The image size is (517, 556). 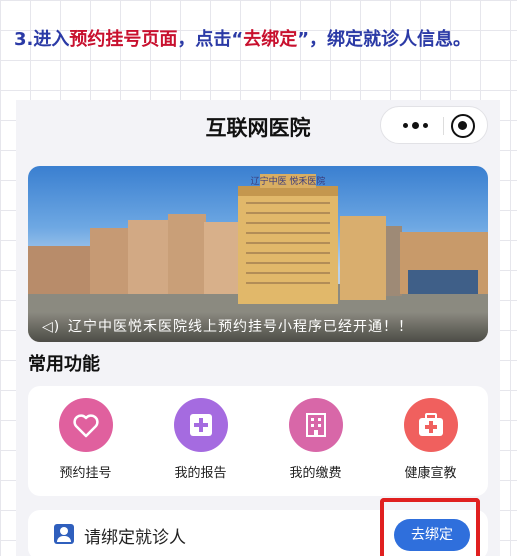 What do you see at coordinates (200, 425) in the screenshot?
I see `medical-plus-icon` at bounding box center [200, 425].